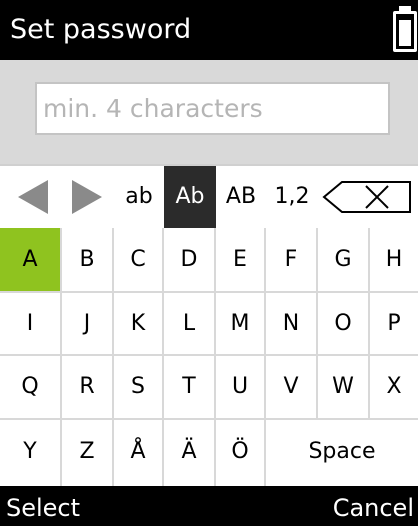 This screenshot has width=418, height=526. What do you see at coordinates (139, 260) in the screenshot?
I see `key-c: C` at bounding box center [139, 260].